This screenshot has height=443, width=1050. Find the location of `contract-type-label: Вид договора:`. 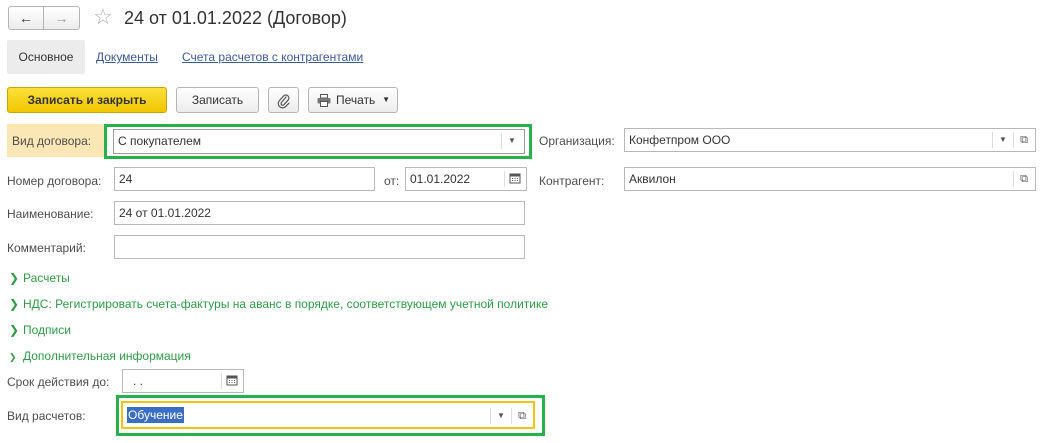

contract-type-label: Вид договора: is located at coordinates (52, 141).